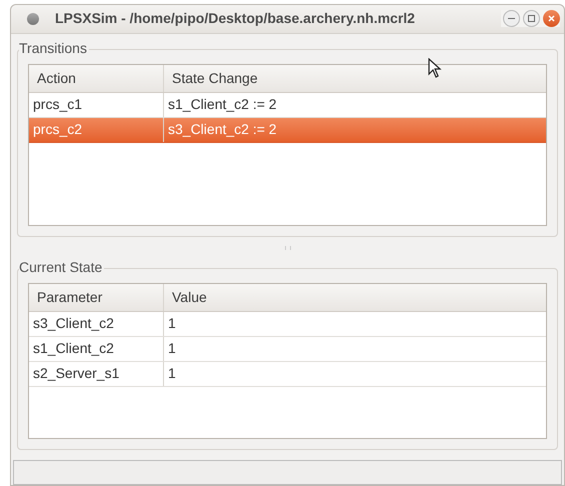 The image size is (565, 486). I want to click on group-title: Transitions, so click(54, 48).